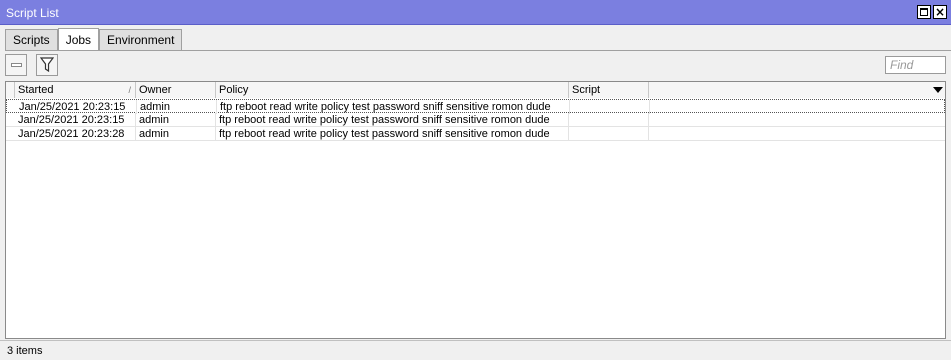 This screenshot has width=951, height=360. What do you see at coordinates (75, 90) in the screenshot?
I see `column-header-started: Started /` at bounding box center [75, 90].